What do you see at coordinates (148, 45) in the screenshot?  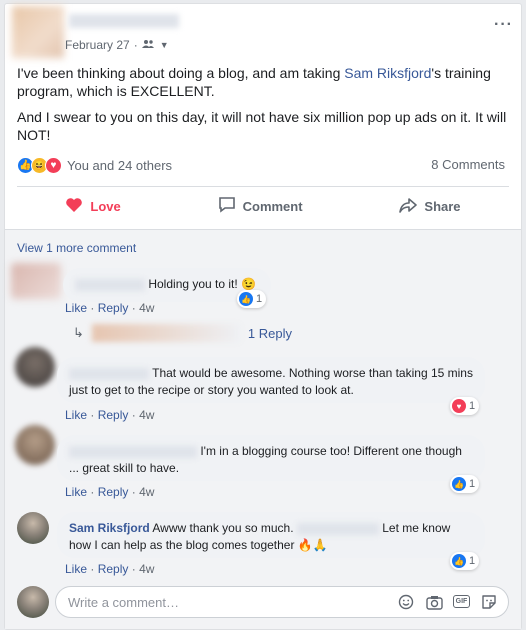 I see `friends-icon` at bounding box center [148, 45].